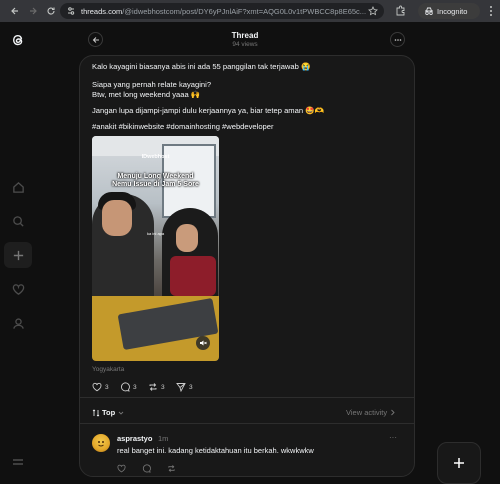 The width and height of the screenshot is (500, 484). Describe the element at coordinates (367, 412) in the screenshot. I see `view-activity-label: View activity` at that location.